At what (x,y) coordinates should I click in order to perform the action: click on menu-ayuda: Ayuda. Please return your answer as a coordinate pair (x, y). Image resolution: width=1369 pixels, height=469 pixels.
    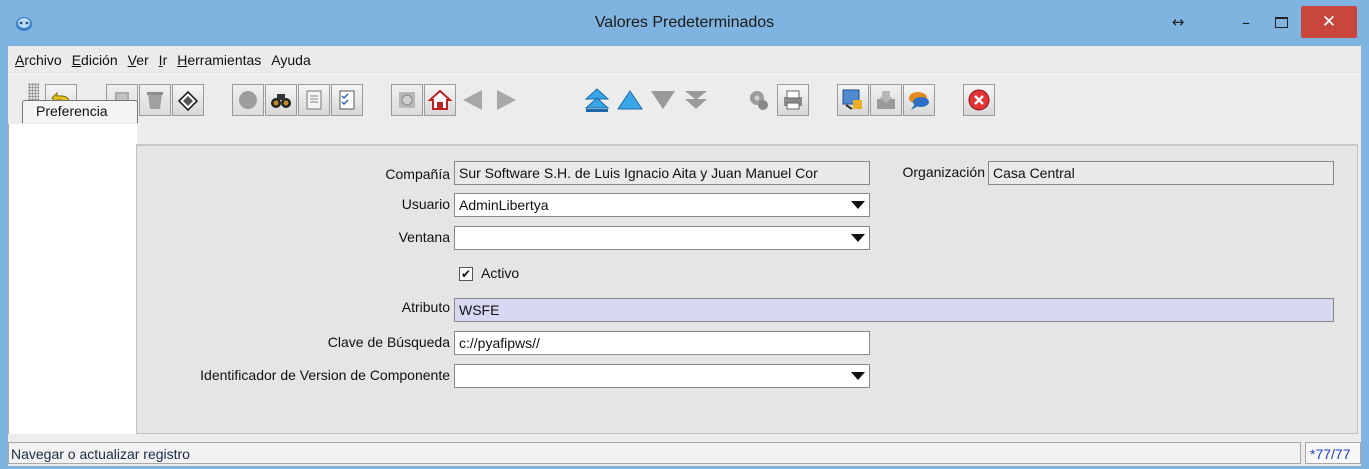
    Looking at the image, I should click on (290, 60).